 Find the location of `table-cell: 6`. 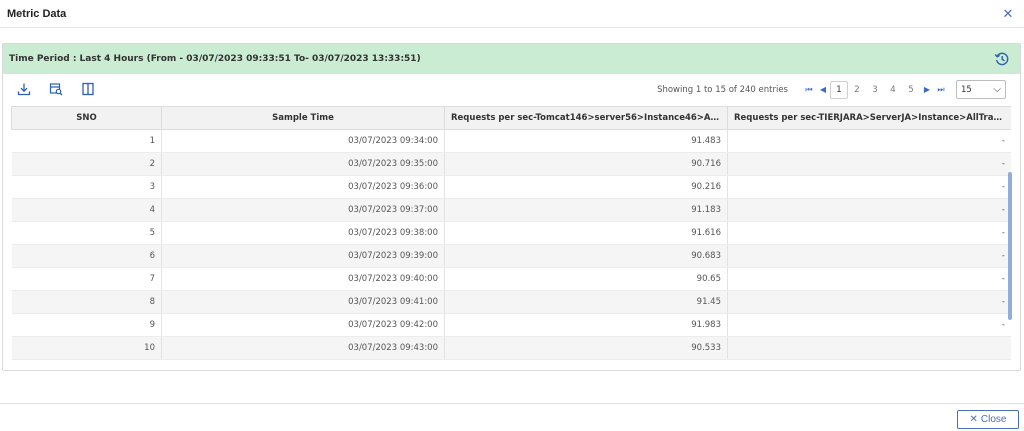

table-cell: 6 is located at coordinates (86, 256).